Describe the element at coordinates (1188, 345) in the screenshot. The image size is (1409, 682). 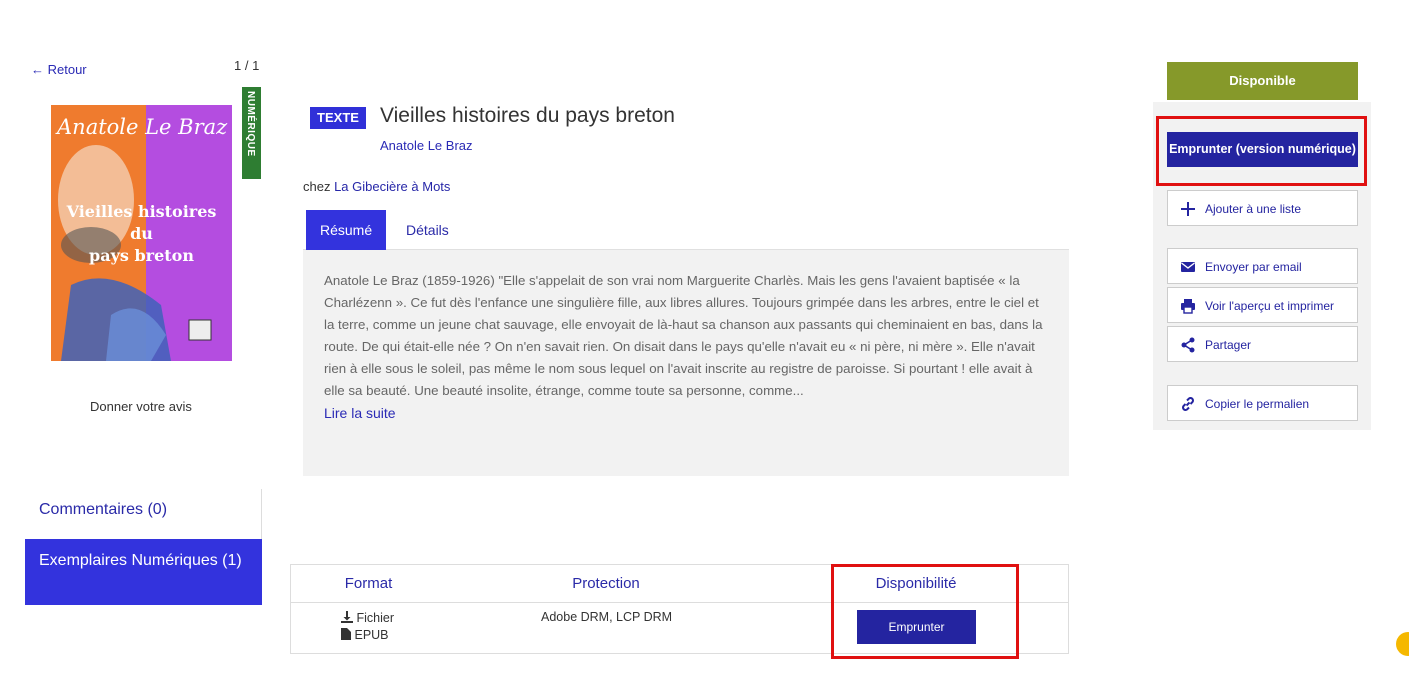
I see `share-icon` at that location.